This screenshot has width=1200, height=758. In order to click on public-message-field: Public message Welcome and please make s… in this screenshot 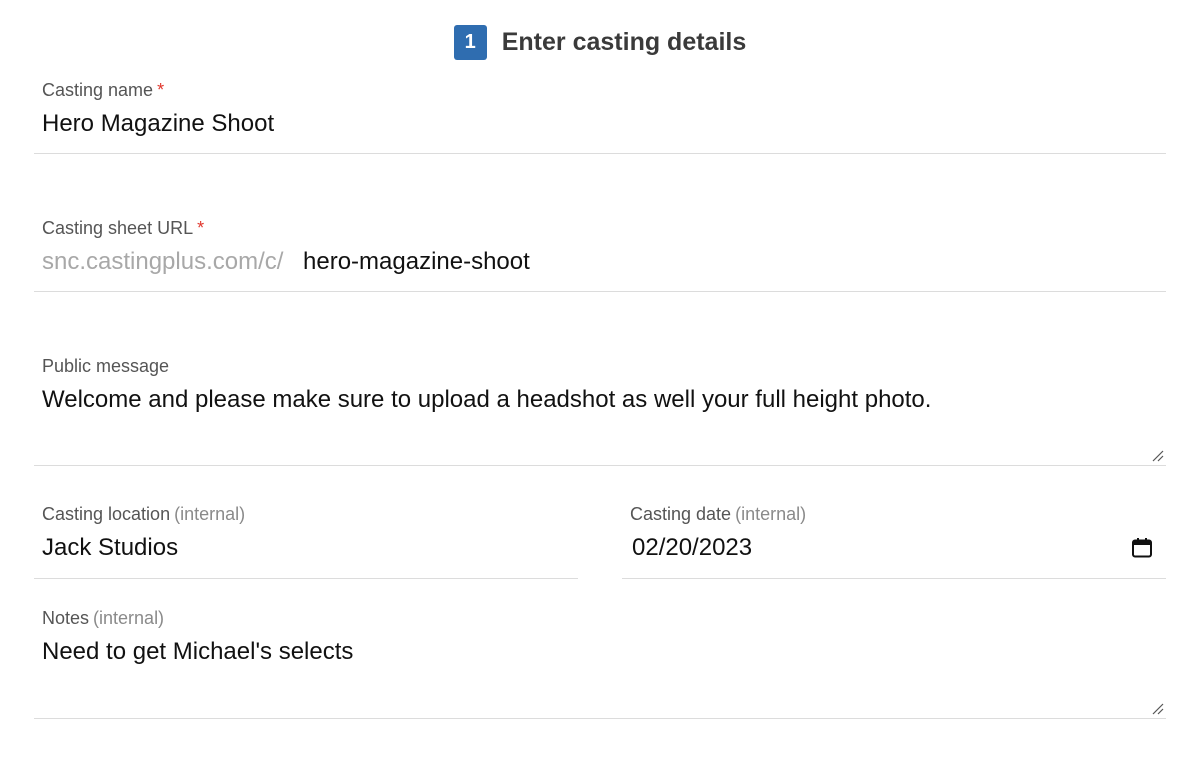, I will do `click(600, 407)`.